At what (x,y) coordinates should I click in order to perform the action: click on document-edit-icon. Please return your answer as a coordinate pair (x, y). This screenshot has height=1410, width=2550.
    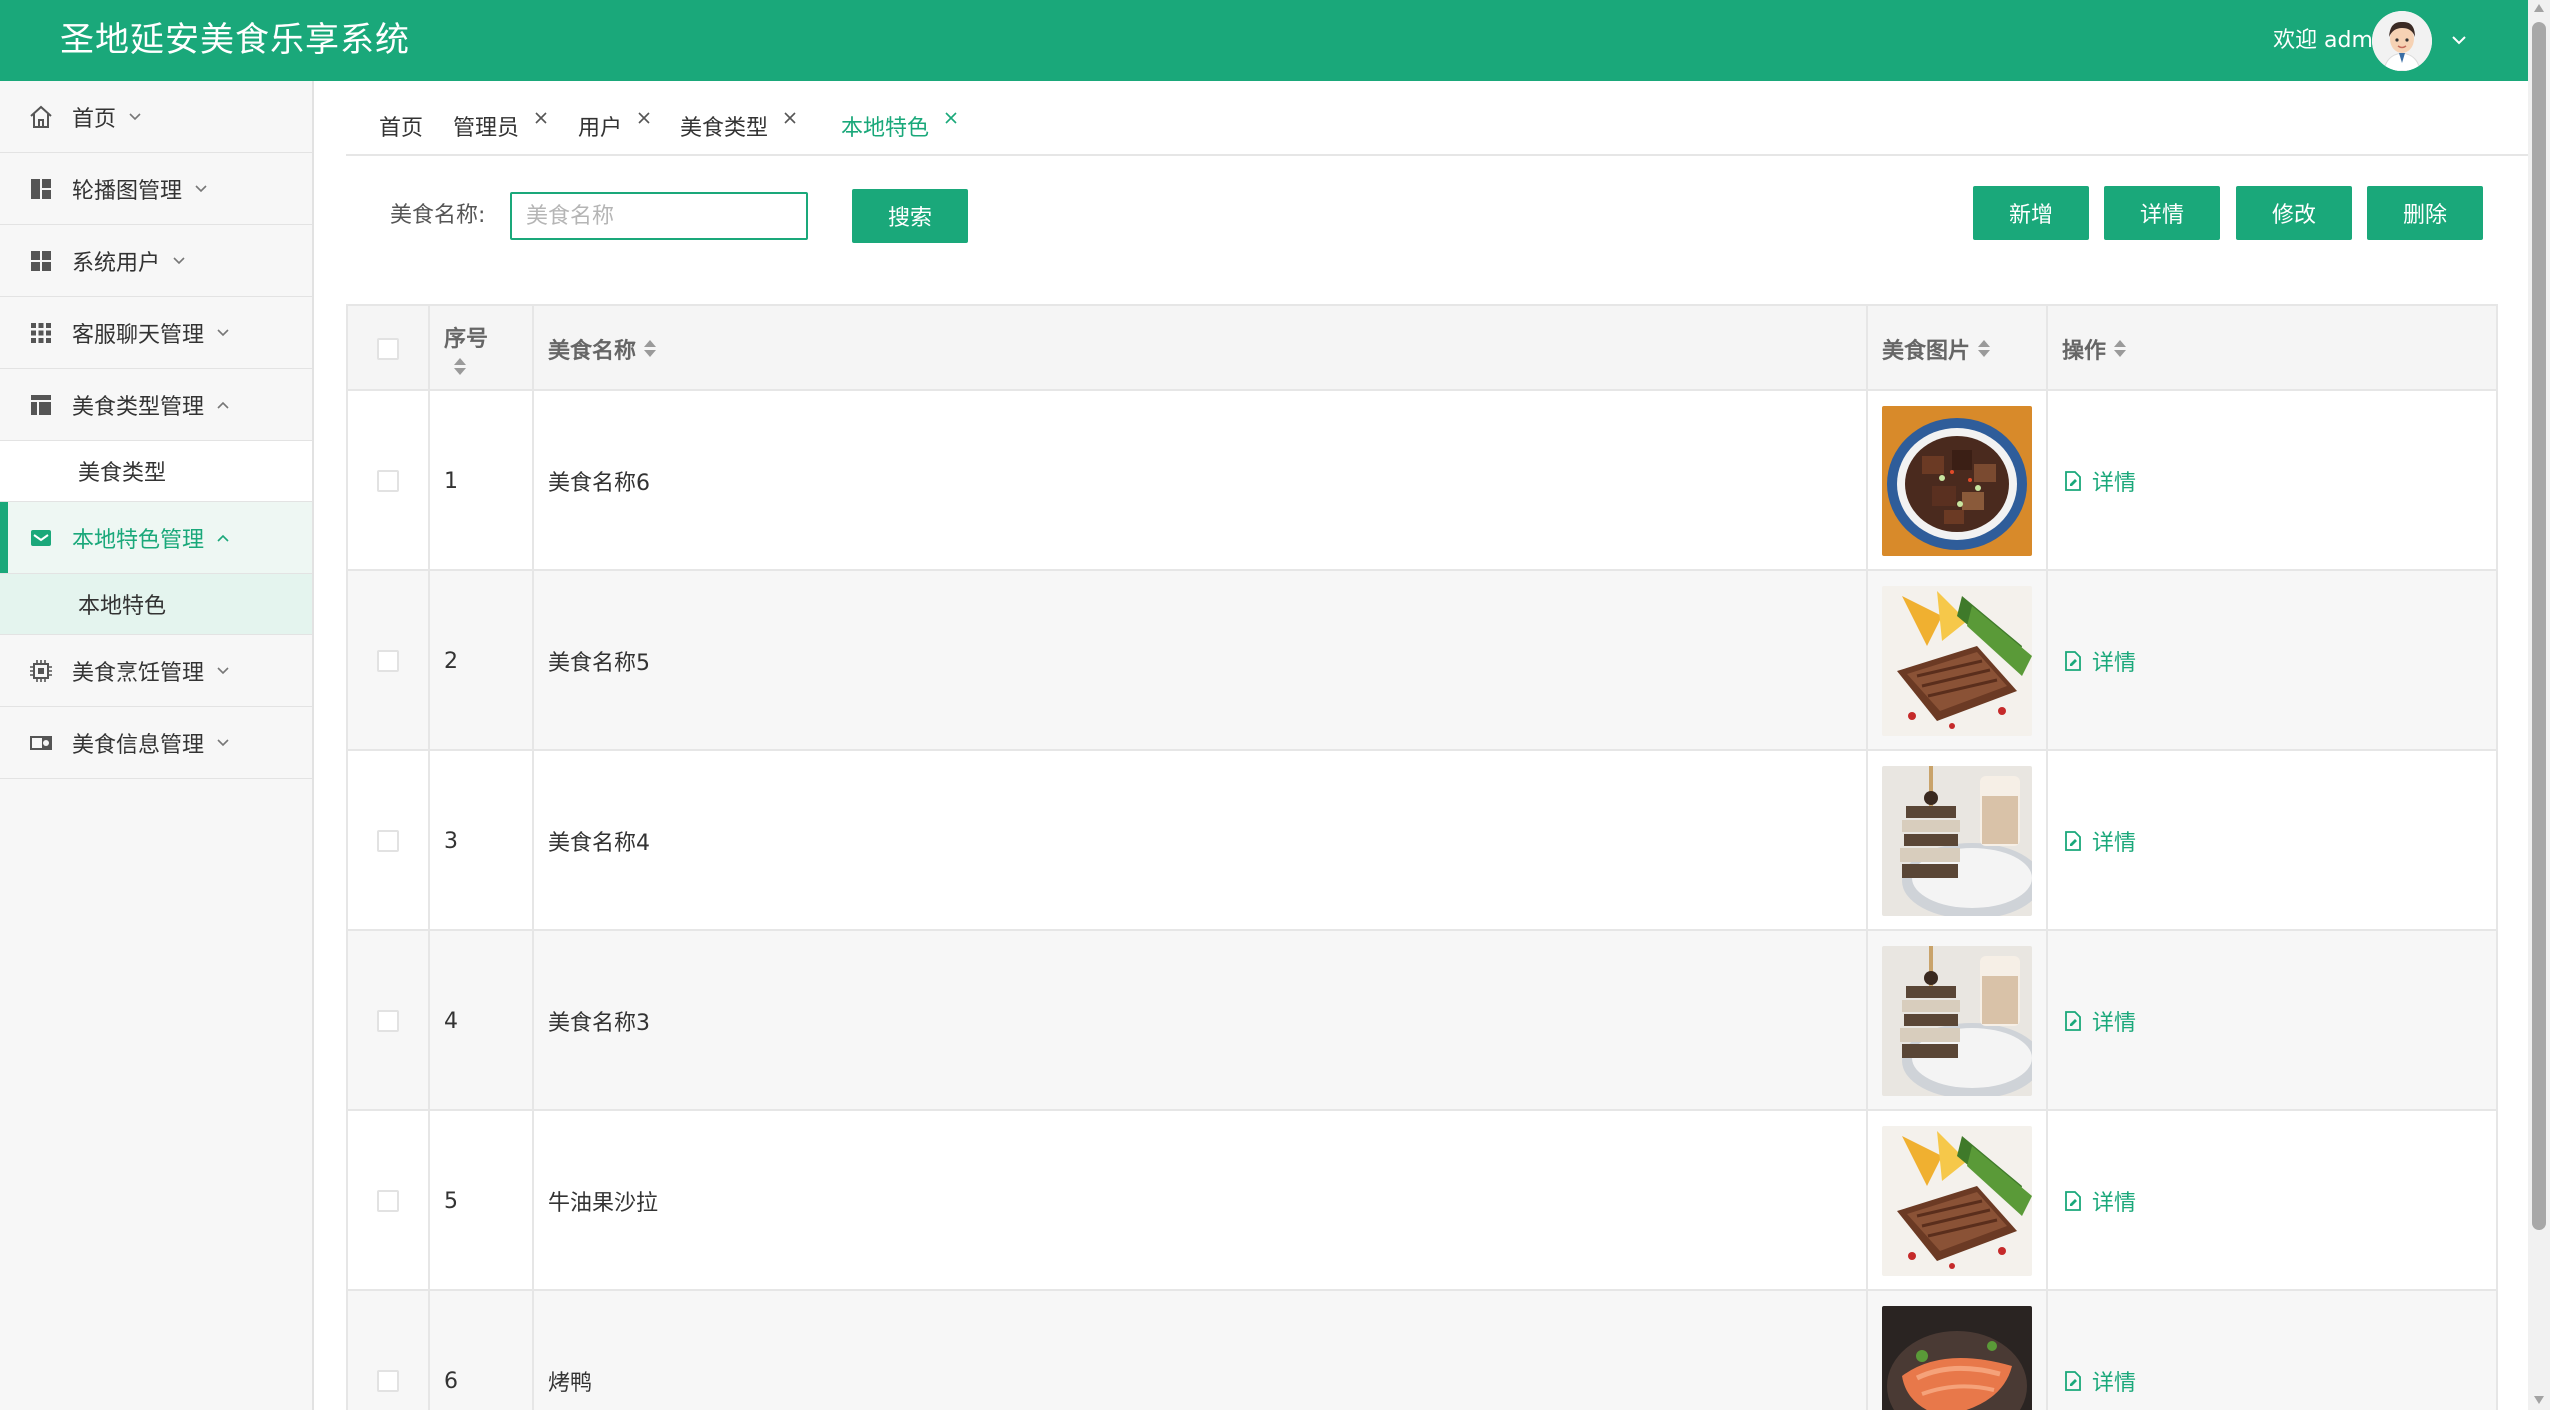
    Looking at the image, I should click on (2073, 661).